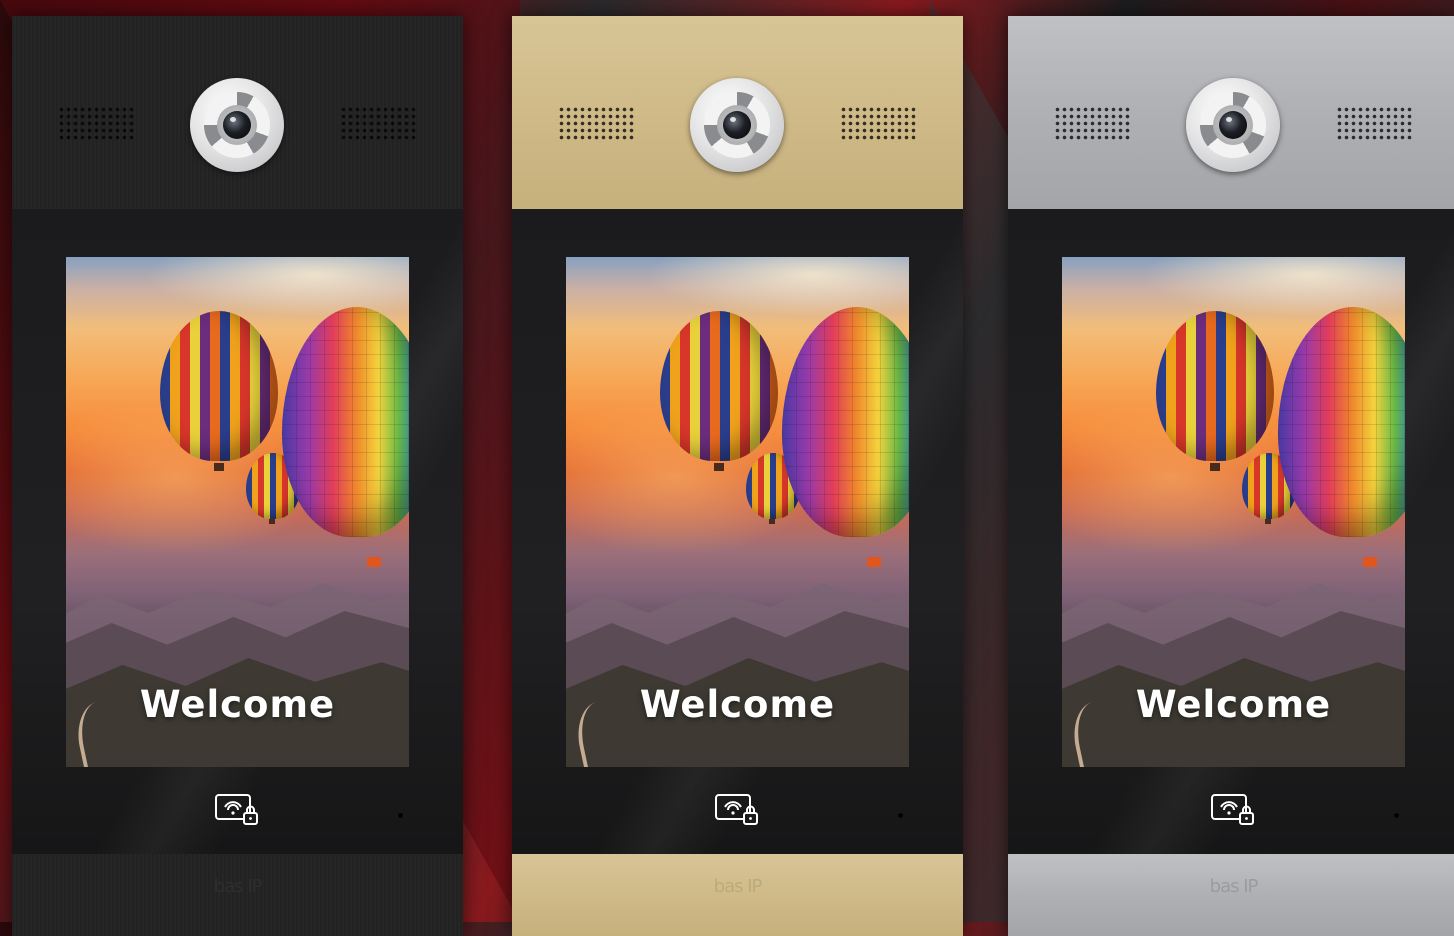  I want to click on top-cap-black, so click(237, 112).